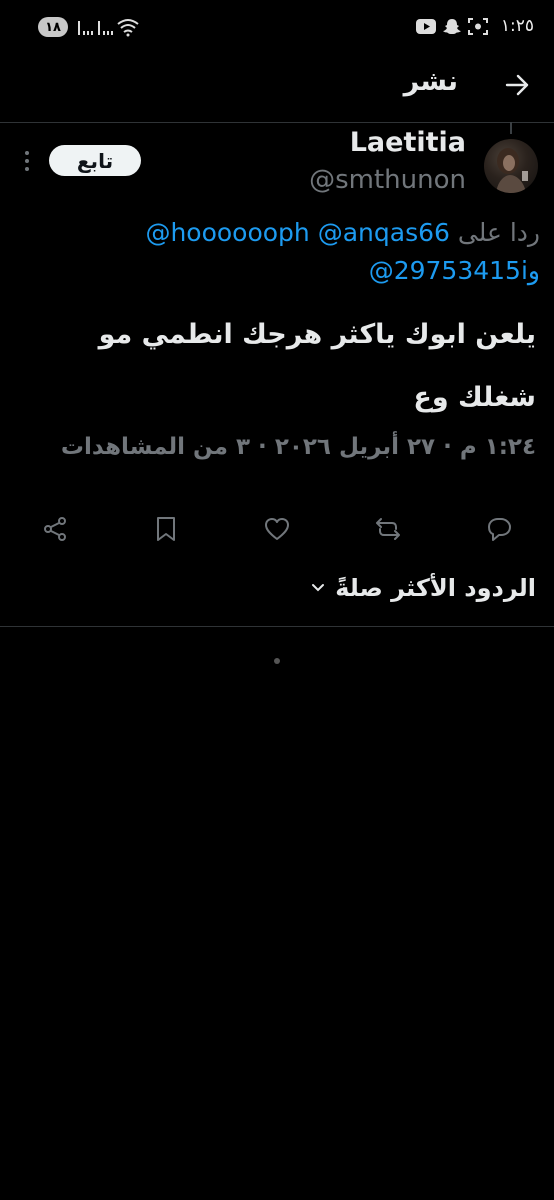 The width and height of the screenshot is (554, 1200). I want to click on thread-line, so click(511, 128).